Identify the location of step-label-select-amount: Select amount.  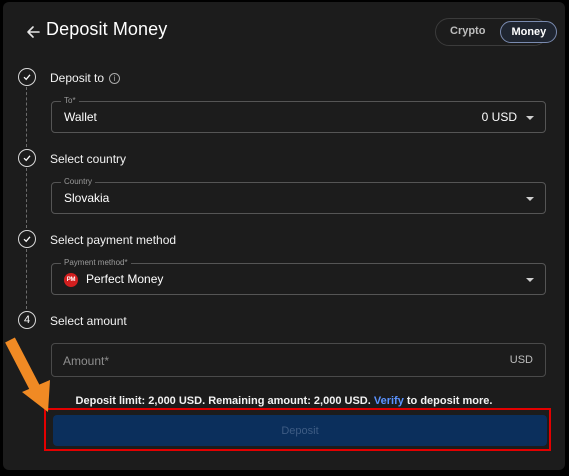
(88, 321).